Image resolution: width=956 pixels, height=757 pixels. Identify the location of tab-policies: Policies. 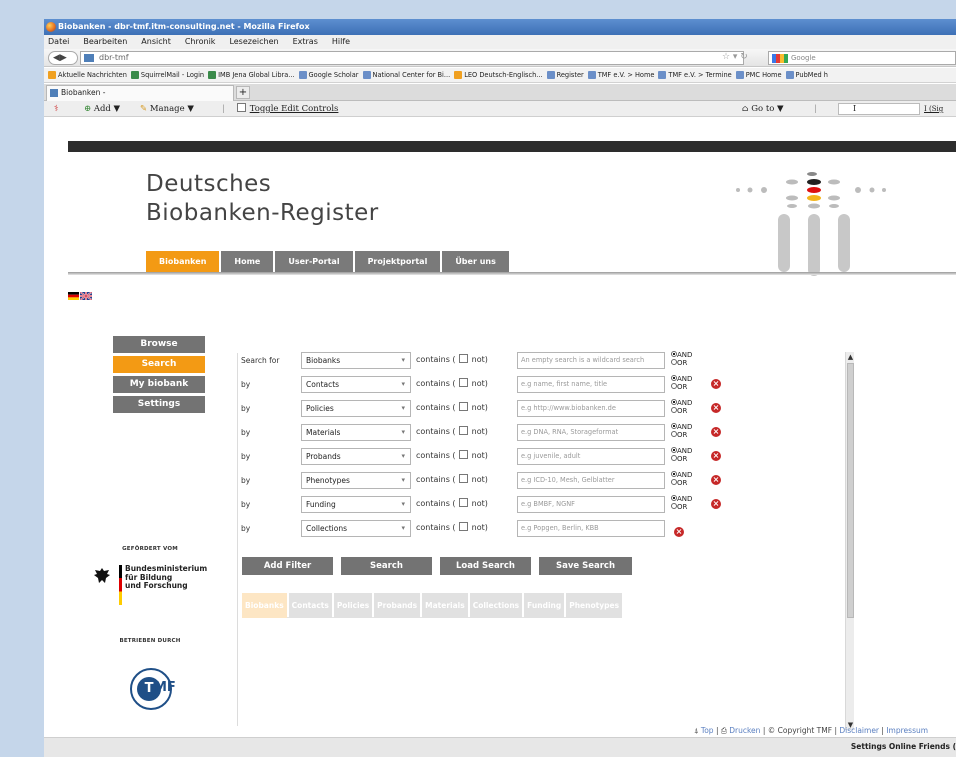
(353, 605).